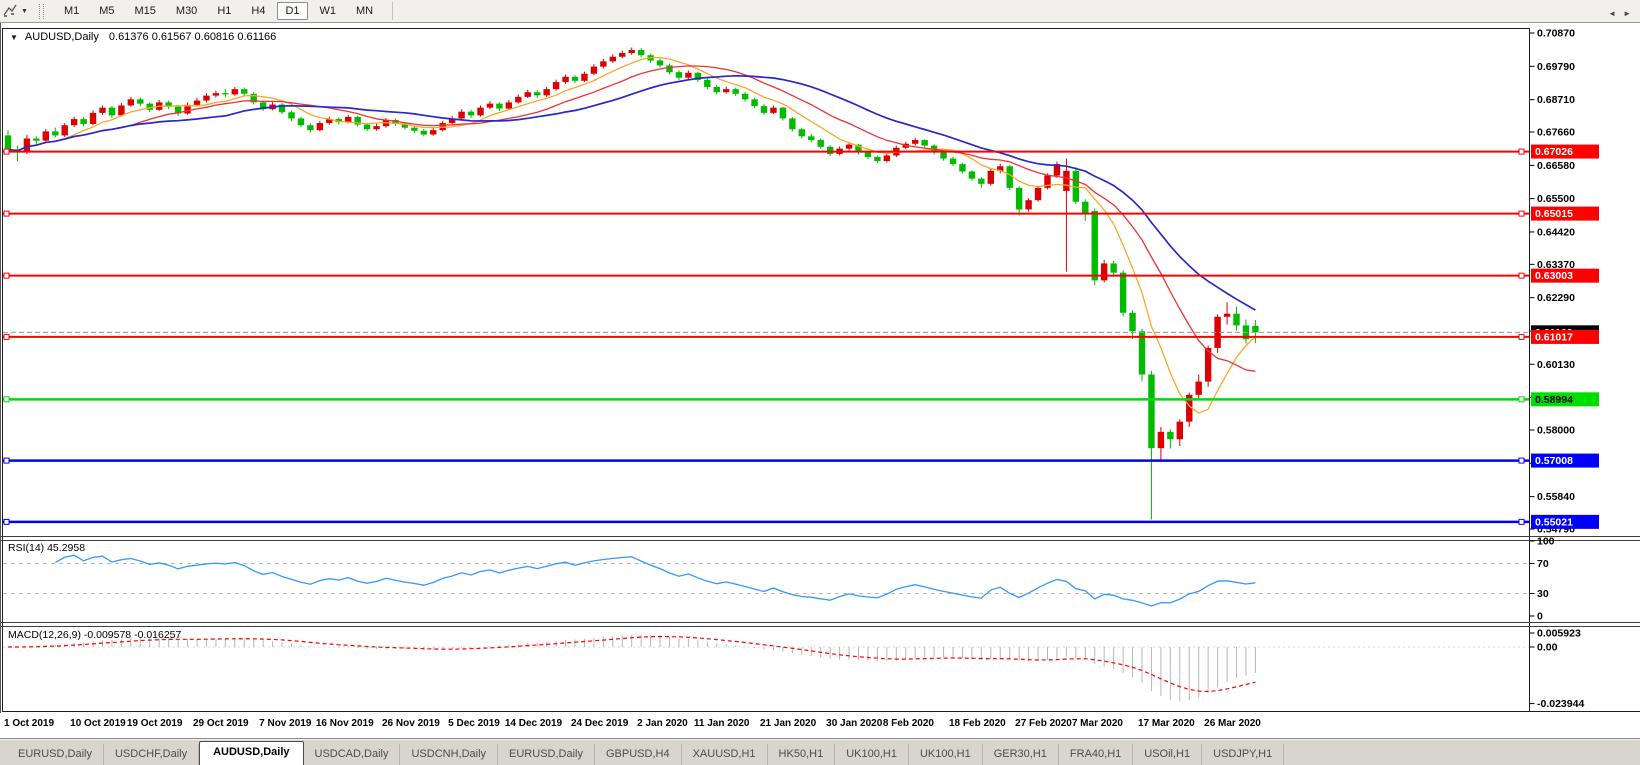 The image size is (1640, 765). What do you see at coordinates (258, 11) in the screenshot?
I see `timeframe-button-h4: H4` at bounding box center [258, 11].